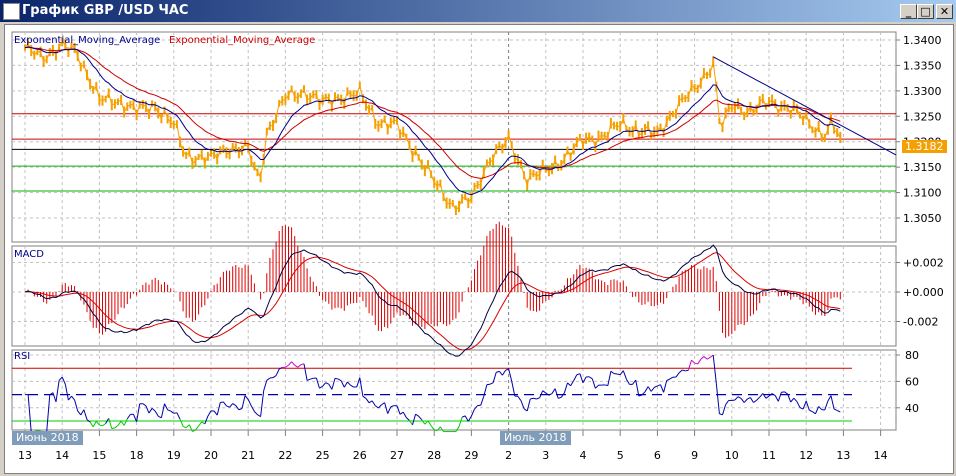 This screenshot has height=476, width=956. I want to click on day-label: 4, so click(583, 455).